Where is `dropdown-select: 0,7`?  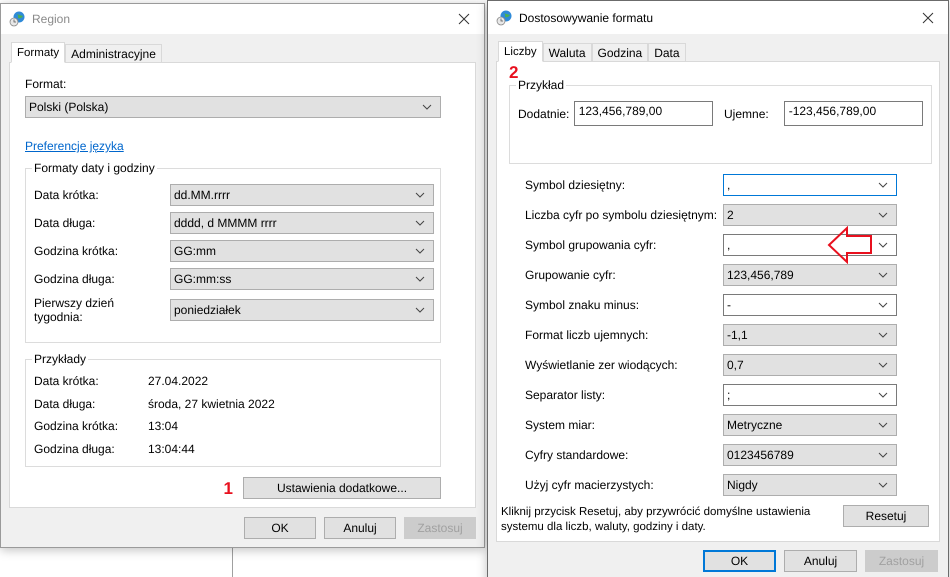 dropdown-select: 0,7 is located at coordinates (810, 365).